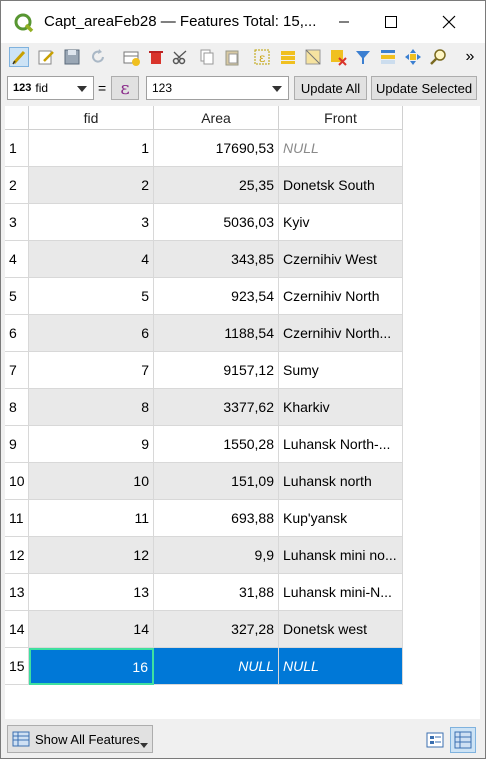 The width and height of the screenshot is (486, 759). I want to click on row-number: 8, so click(17, 407).